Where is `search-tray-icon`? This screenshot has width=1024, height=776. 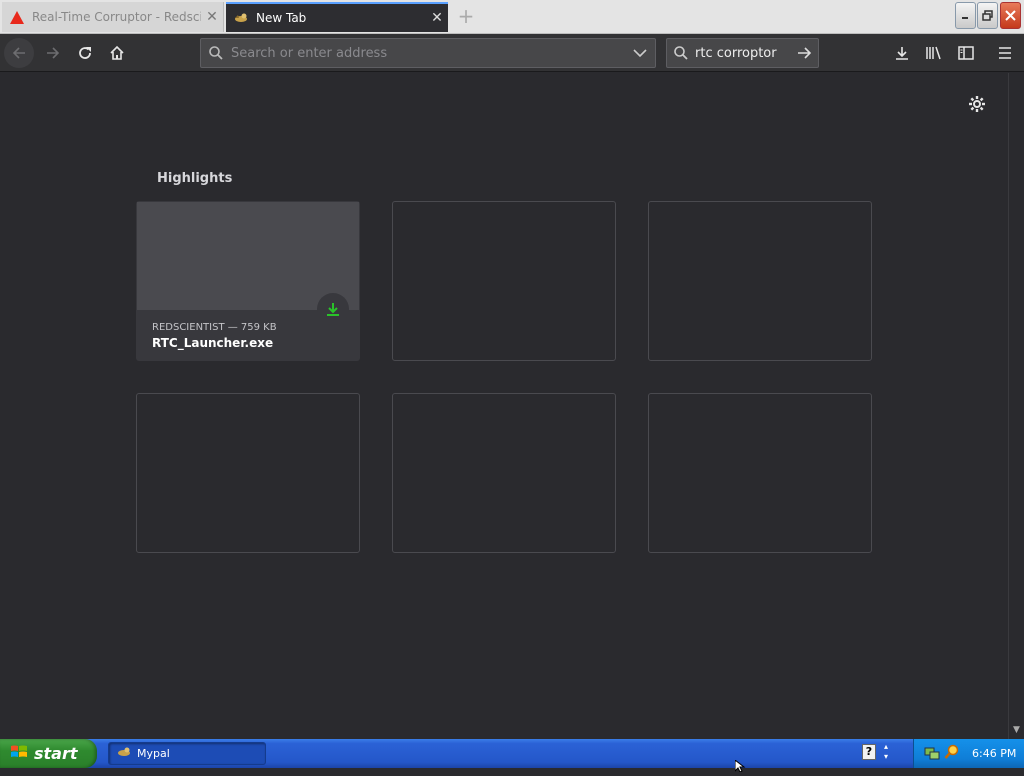 search-tray-icon is located at coordinates (952, 754).